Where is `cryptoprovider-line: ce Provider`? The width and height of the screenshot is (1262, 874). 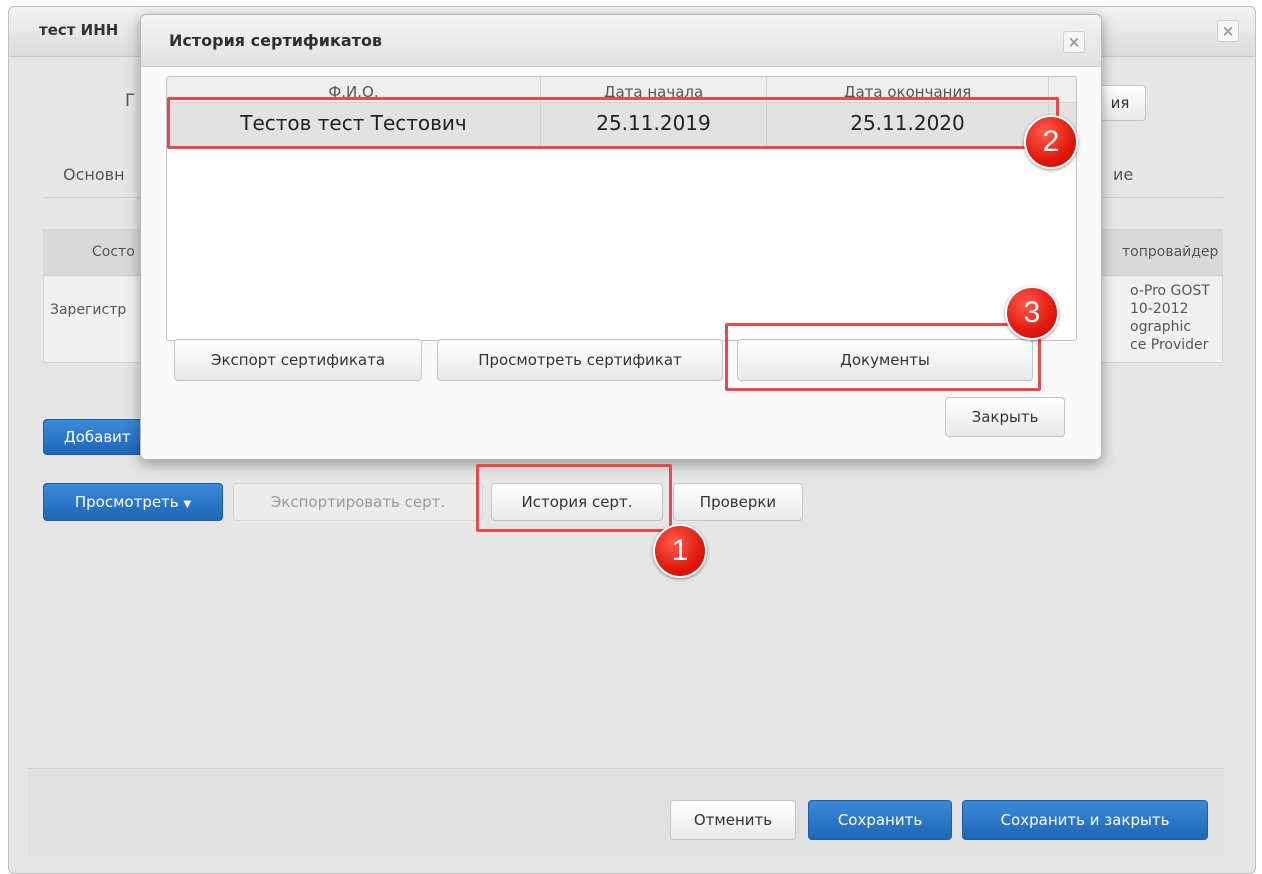
cryptoprovider-line: ce Provider is located at coordinates (1169, 345).